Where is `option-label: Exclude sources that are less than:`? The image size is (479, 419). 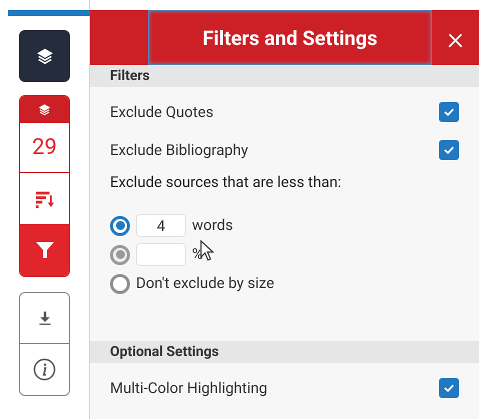 option-label: Exclude sources that are less than: is located at coordinates (226, 182).